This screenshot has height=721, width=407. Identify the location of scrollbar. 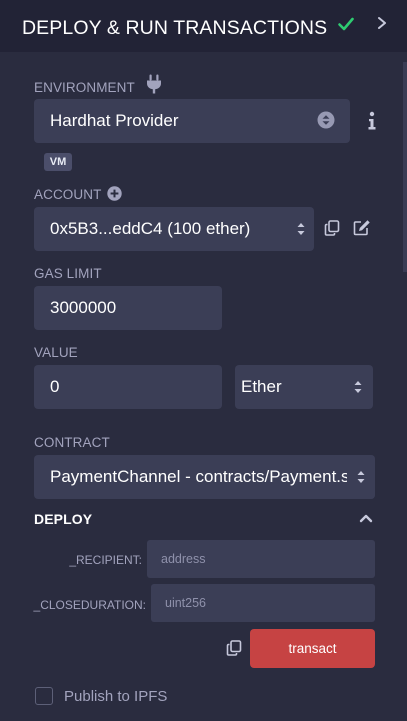
(405, 167).